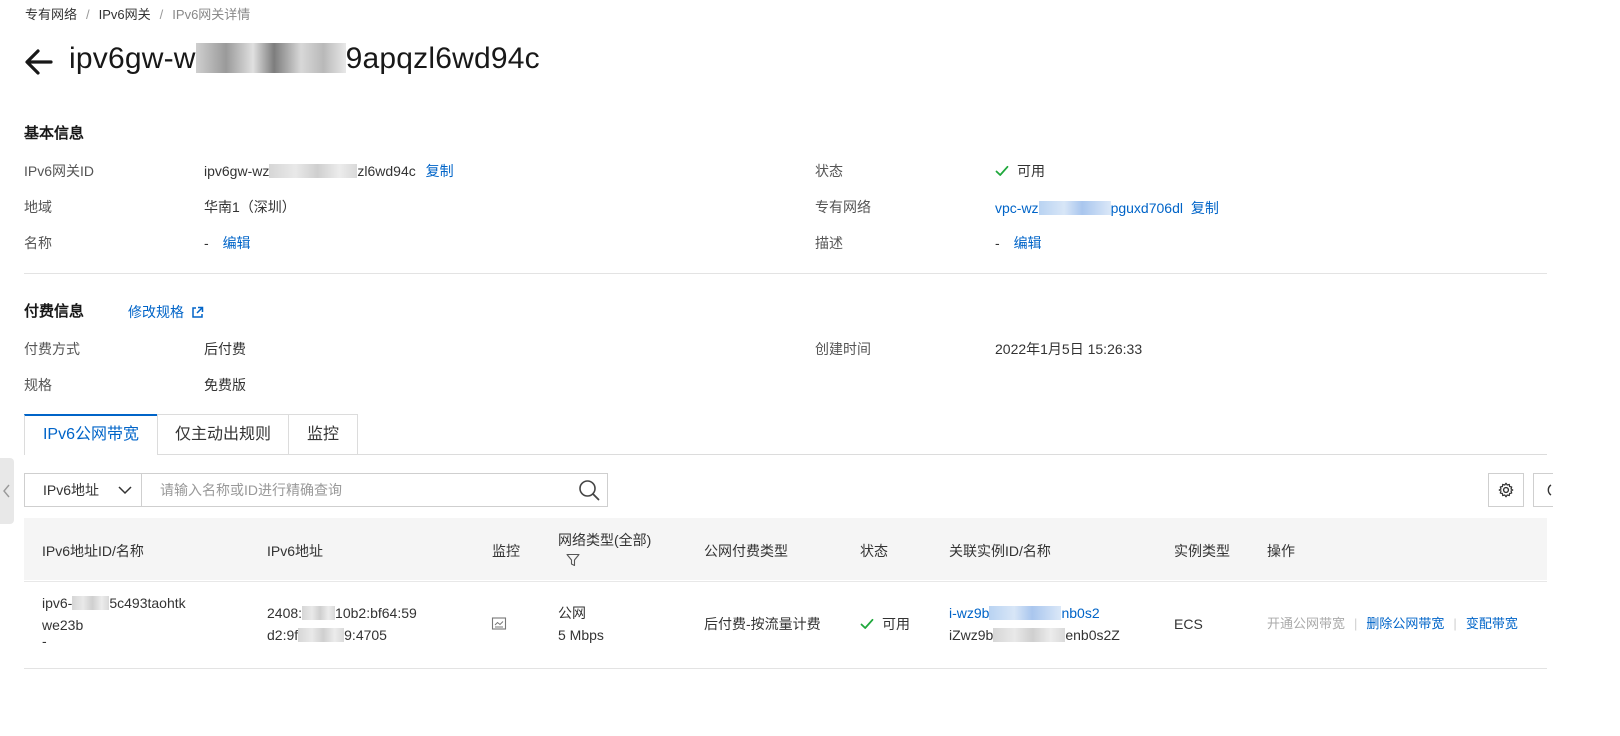 This screenshot has height=736, width=1620. I want to click on search-icon, so click(589, 490).